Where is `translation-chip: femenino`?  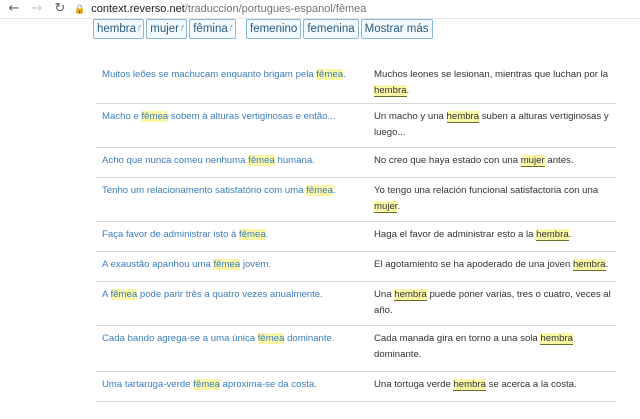 translation-chip: femenino is located at coordinates (274, 29).